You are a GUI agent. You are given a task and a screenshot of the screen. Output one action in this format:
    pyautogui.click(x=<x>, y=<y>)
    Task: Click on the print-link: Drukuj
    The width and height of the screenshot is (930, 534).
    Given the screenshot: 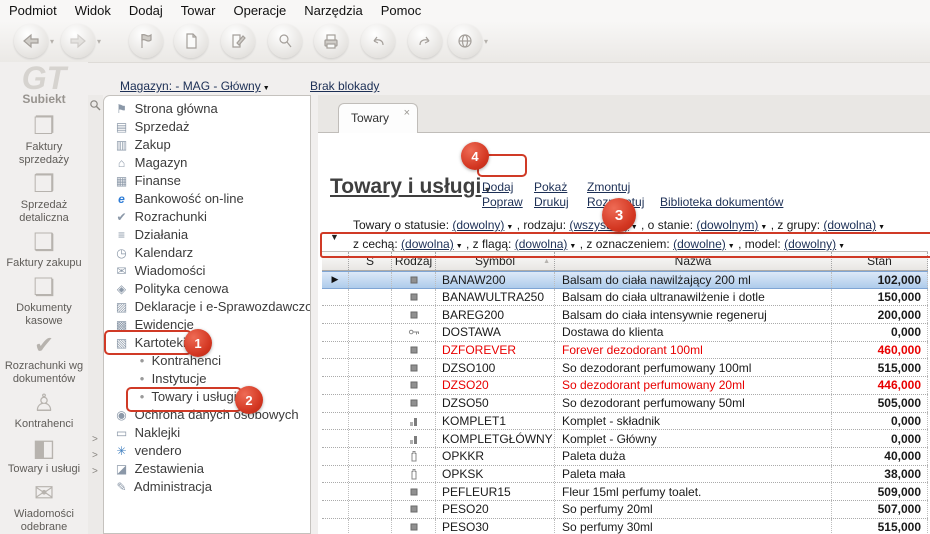 What is the action you would take?
    pyautogui.click(x=551, y=202)
    